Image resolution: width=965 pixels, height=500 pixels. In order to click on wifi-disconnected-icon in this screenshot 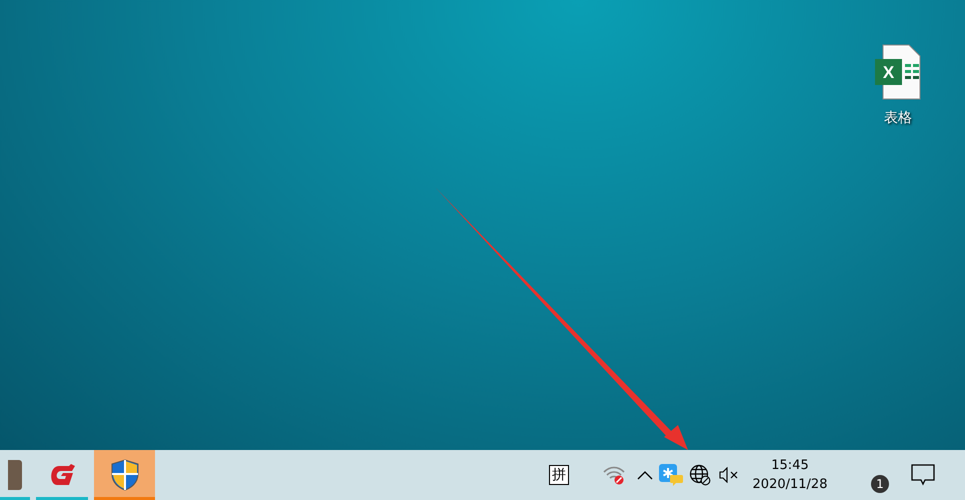, I will do `click(614, 475)`.